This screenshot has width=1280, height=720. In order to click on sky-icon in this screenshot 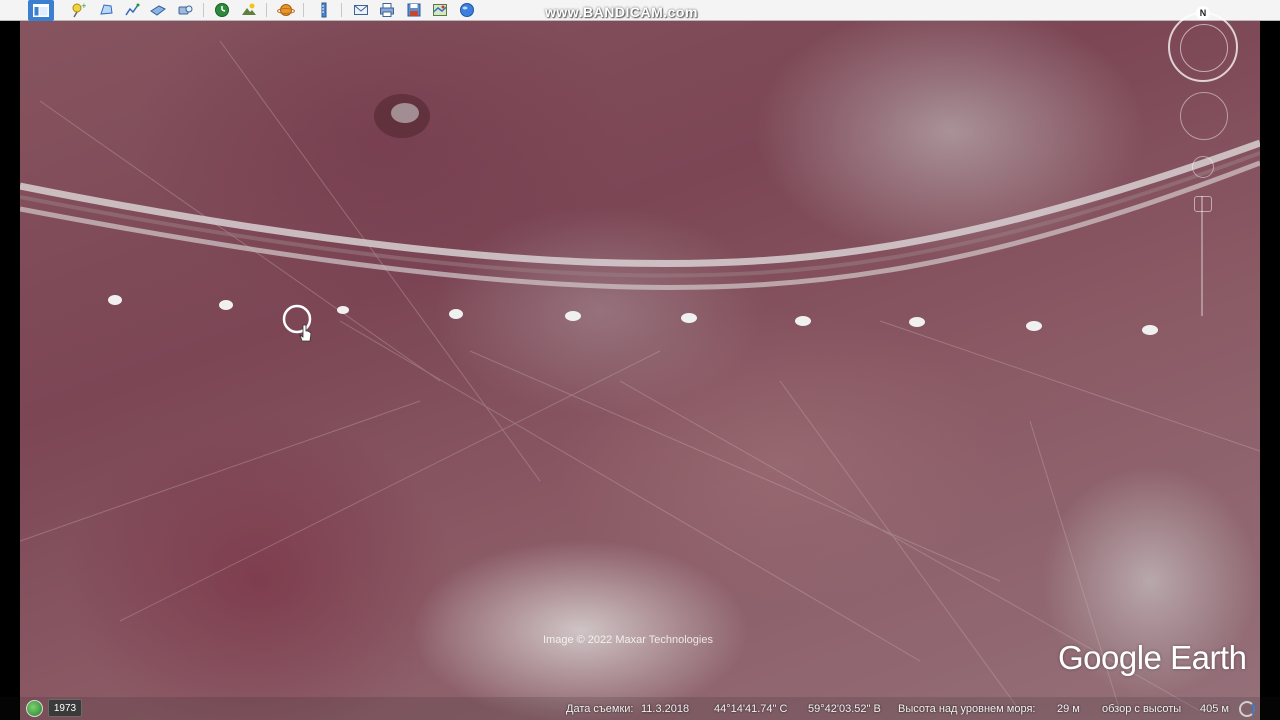, I will do `click(467, 10)`.